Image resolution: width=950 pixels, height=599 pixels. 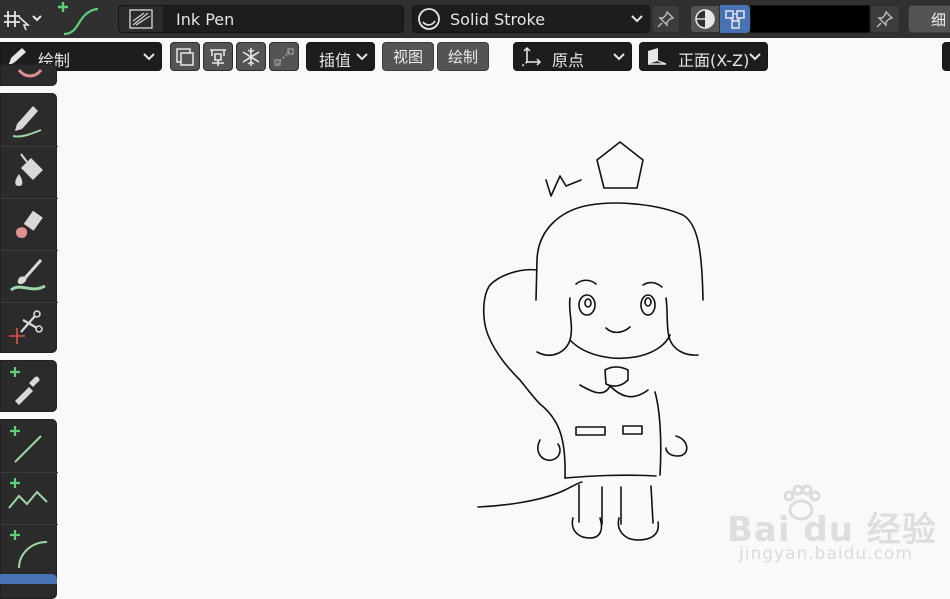 I want to click on tool-polyline, so click(x=29, y=498).